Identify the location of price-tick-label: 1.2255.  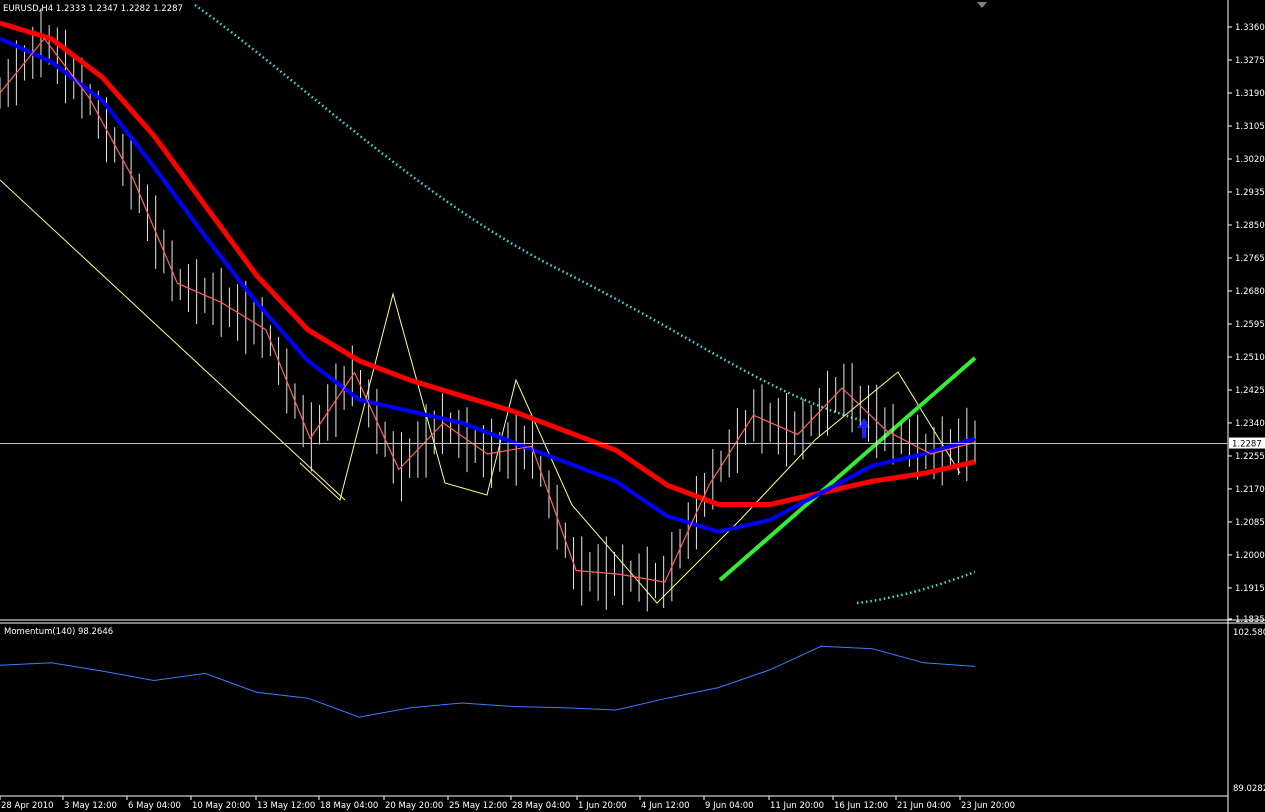
(1250, 457).